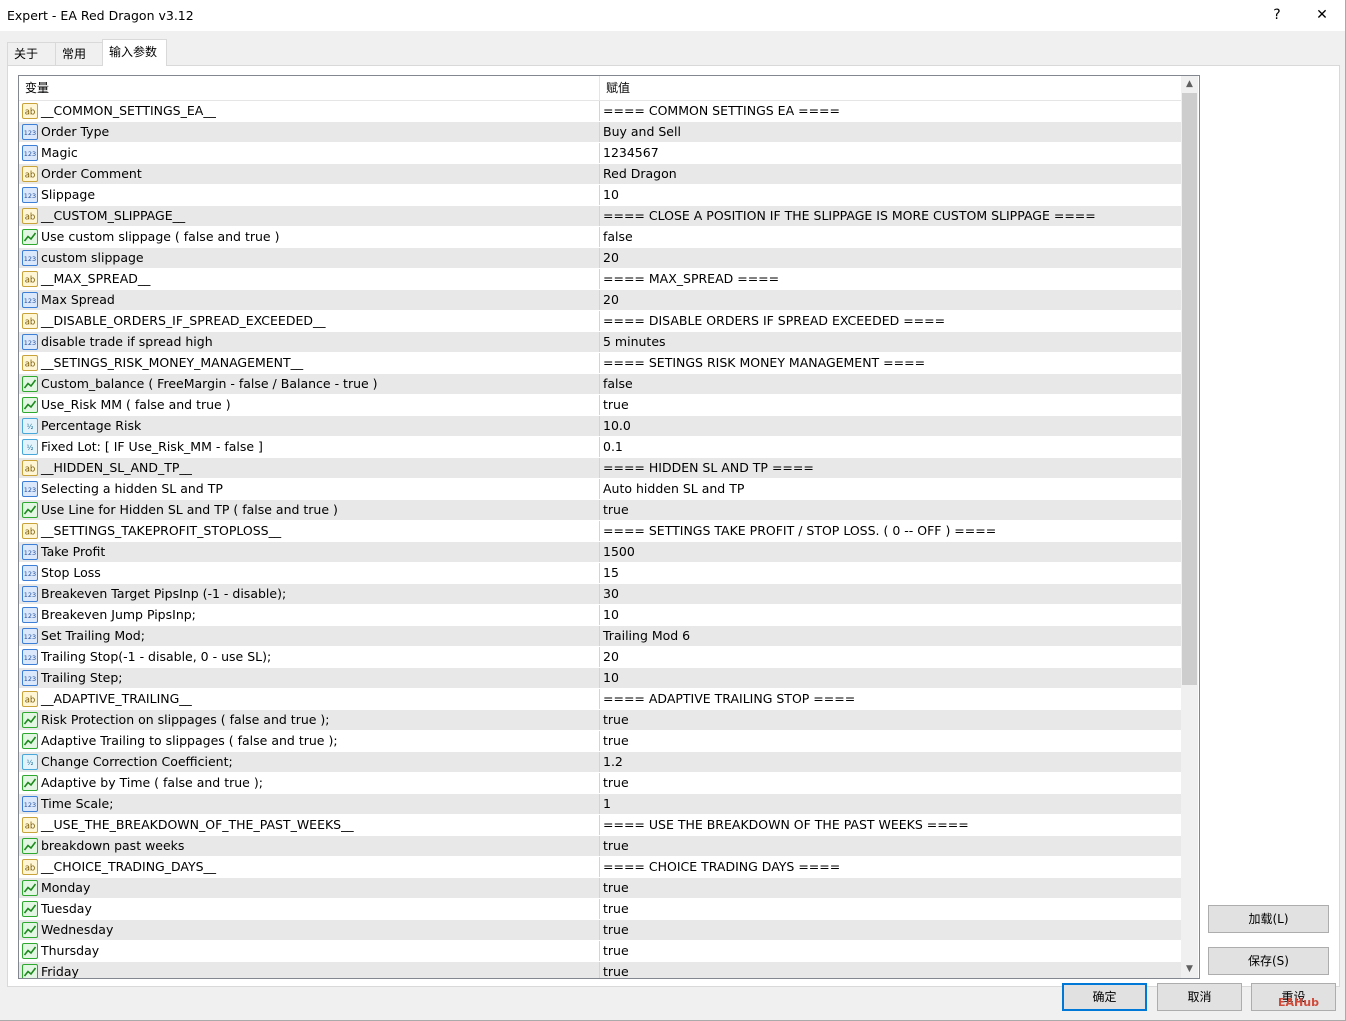  I want to click on parameter-value: 0.1, so click(613, 447).